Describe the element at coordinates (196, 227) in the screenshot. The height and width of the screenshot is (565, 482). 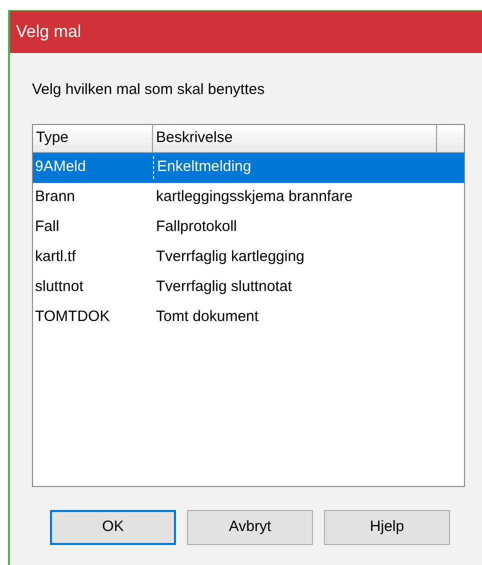
I see `table-cell-text: Fallprotokoll` at that location.